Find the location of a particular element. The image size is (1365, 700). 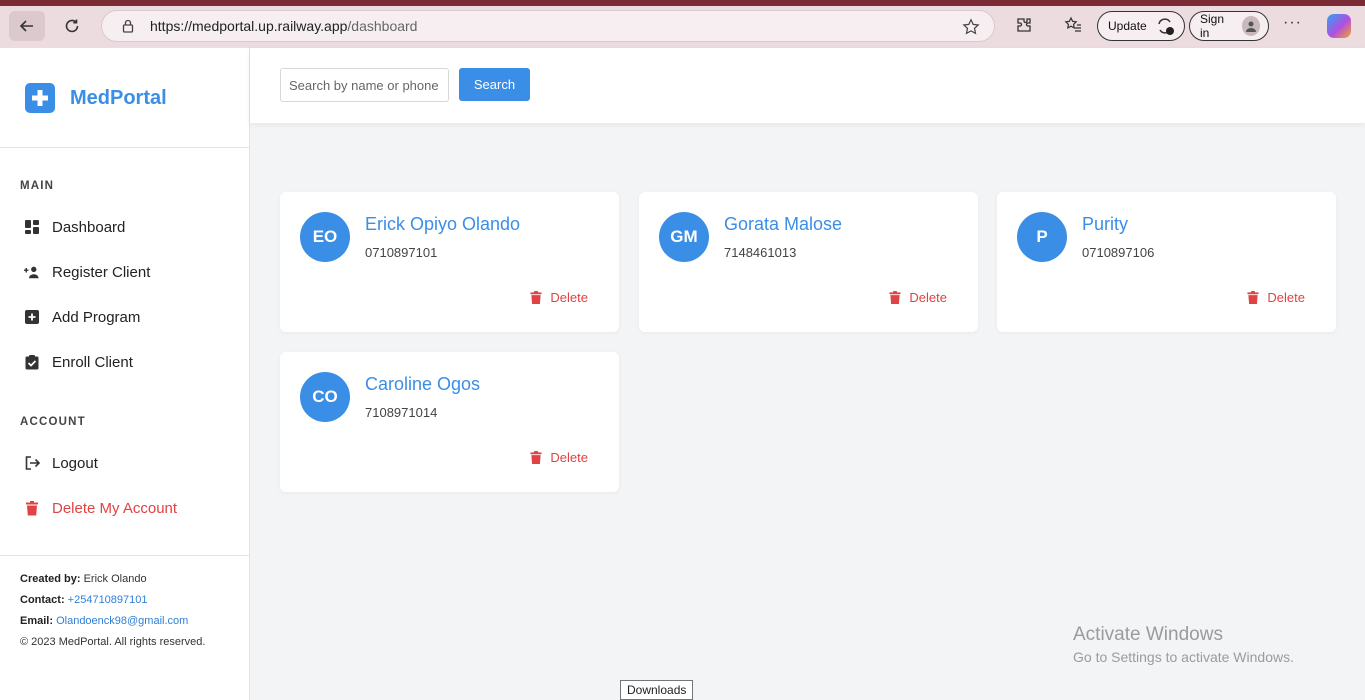

avatar: EO is located at coordinates (325, 237).